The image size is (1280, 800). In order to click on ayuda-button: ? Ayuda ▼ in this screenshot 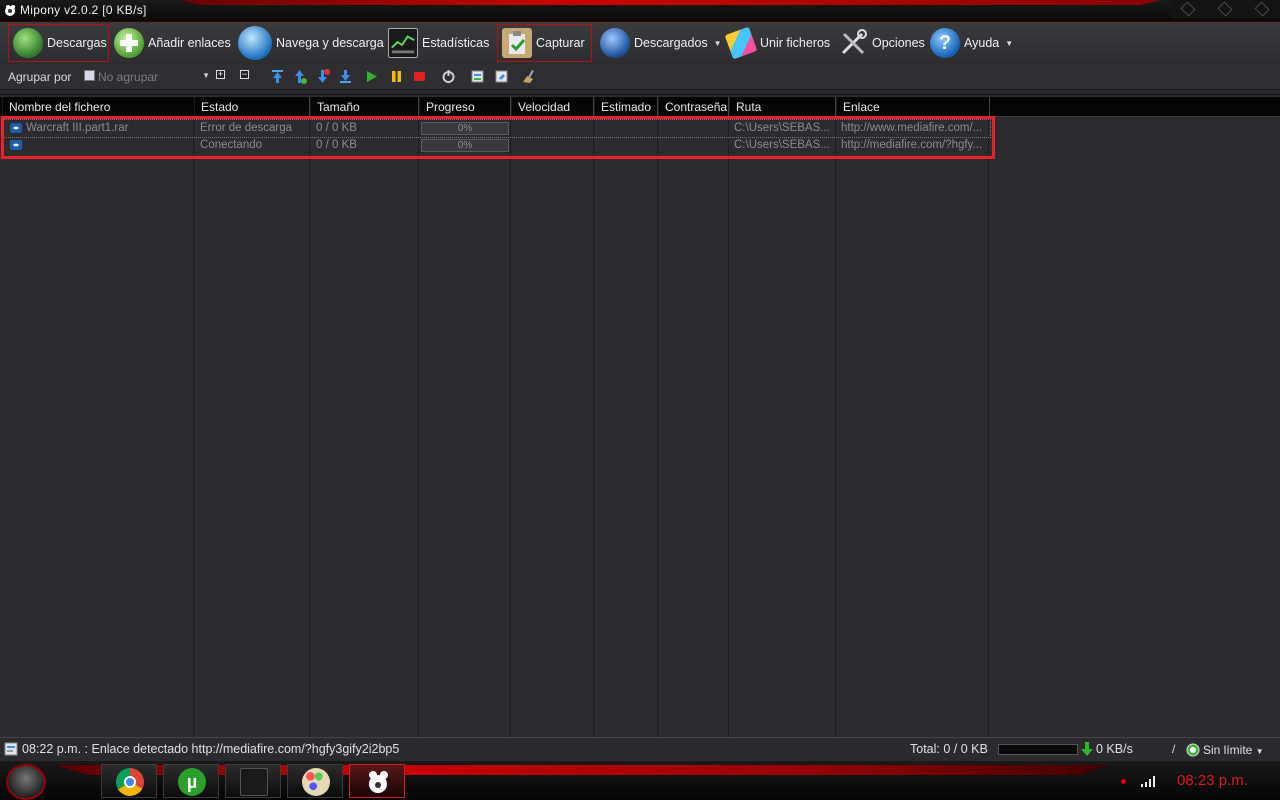, I will do `click(971, 43)`.